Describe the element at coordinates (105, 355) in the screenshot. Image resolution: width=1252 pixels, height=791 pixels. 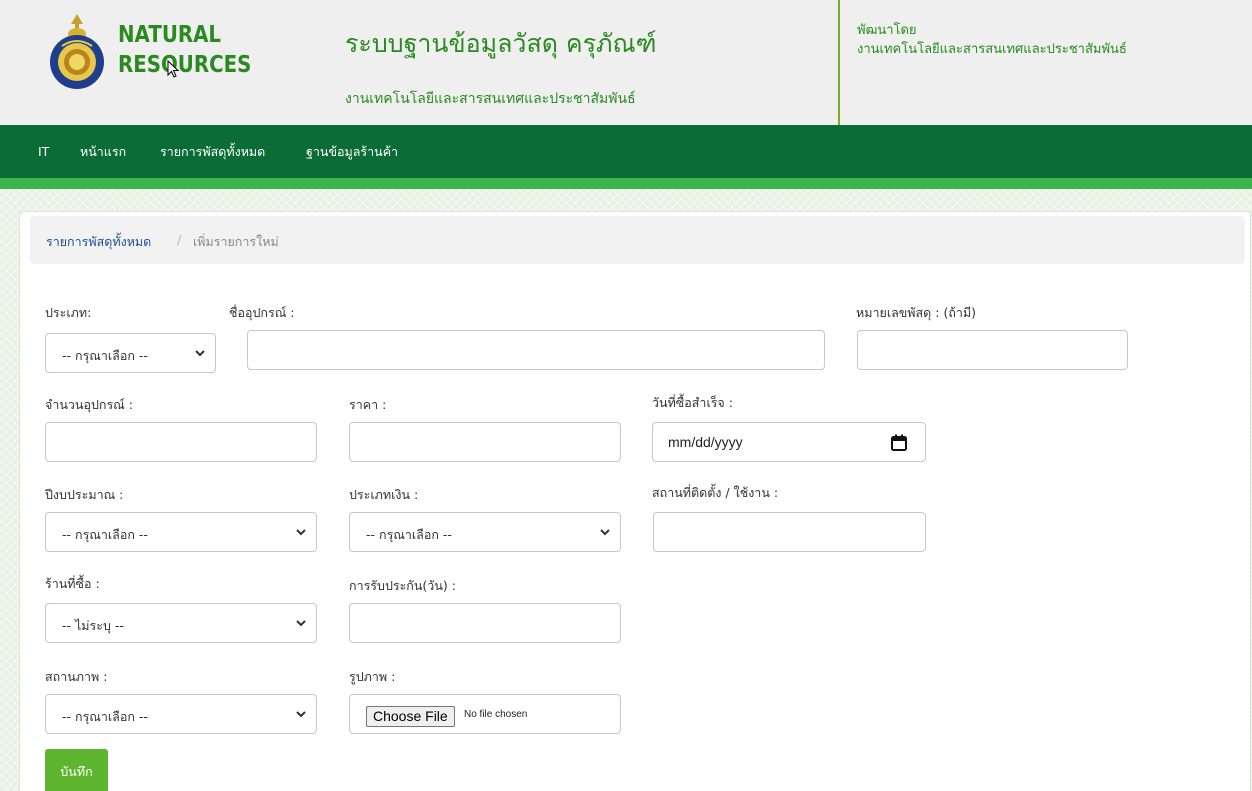
I see `type-select-value: -- กรุณาเลือก --` at that location.